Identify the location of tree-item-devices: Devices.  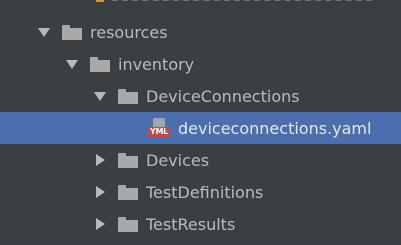
(200, 160).